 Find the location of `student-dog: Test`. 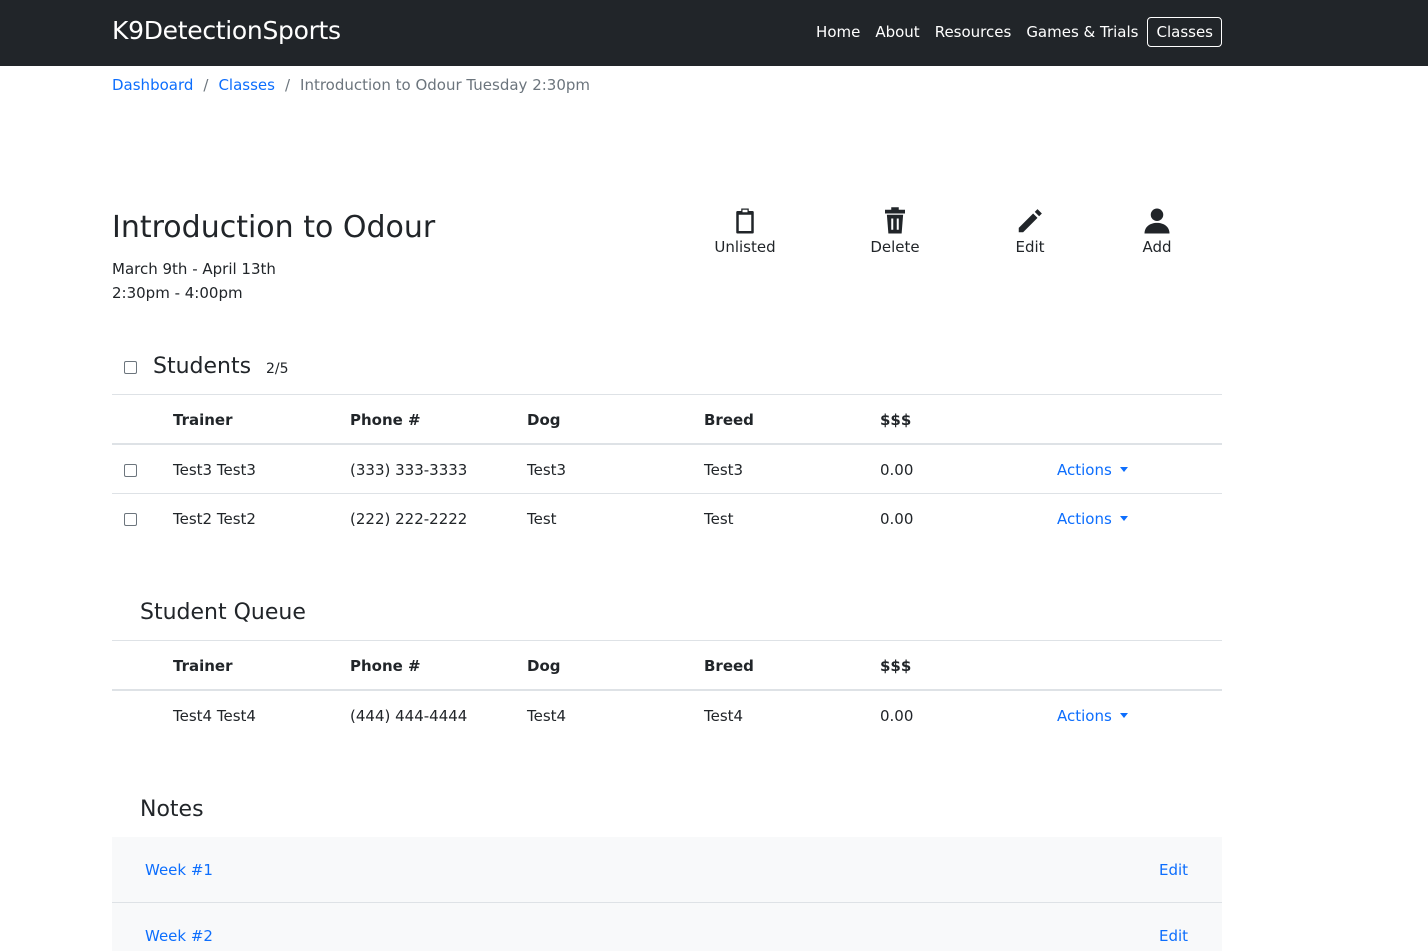

student-dog: Test is located at coordinates (542, 519).